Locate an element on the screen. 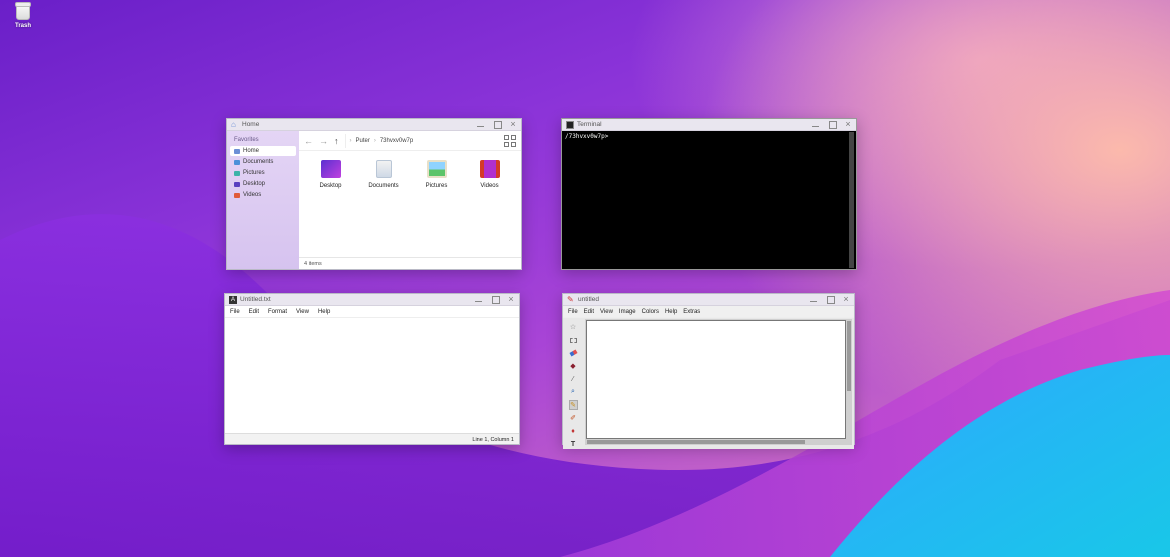  paint-icon: ✎ is located at coordinates (570, 299).